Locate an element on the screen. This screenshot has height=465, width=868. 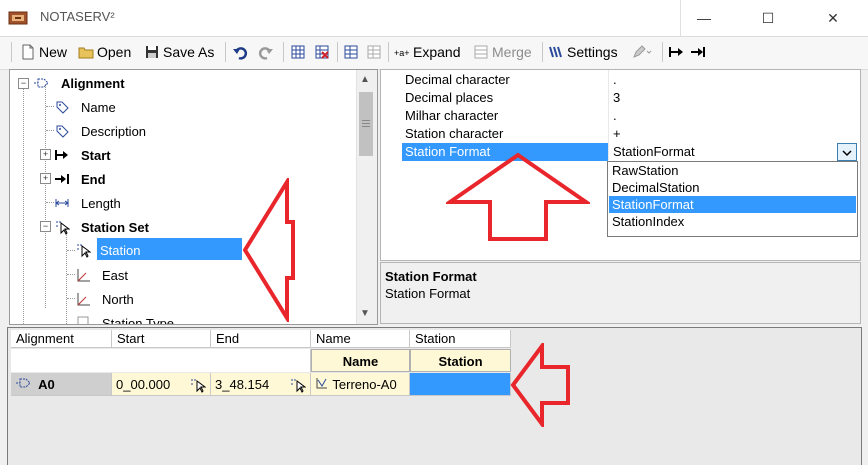
annotation-arrow-up is located at coordinates (518, 196).